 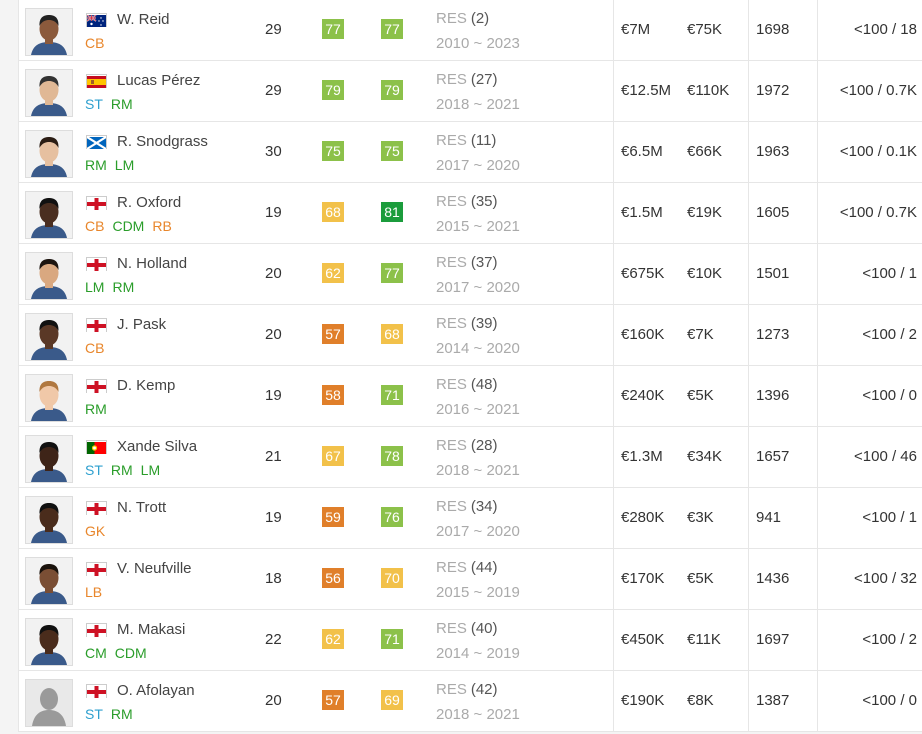 I want to click on player-age: 18, so click(x=273, y=578).